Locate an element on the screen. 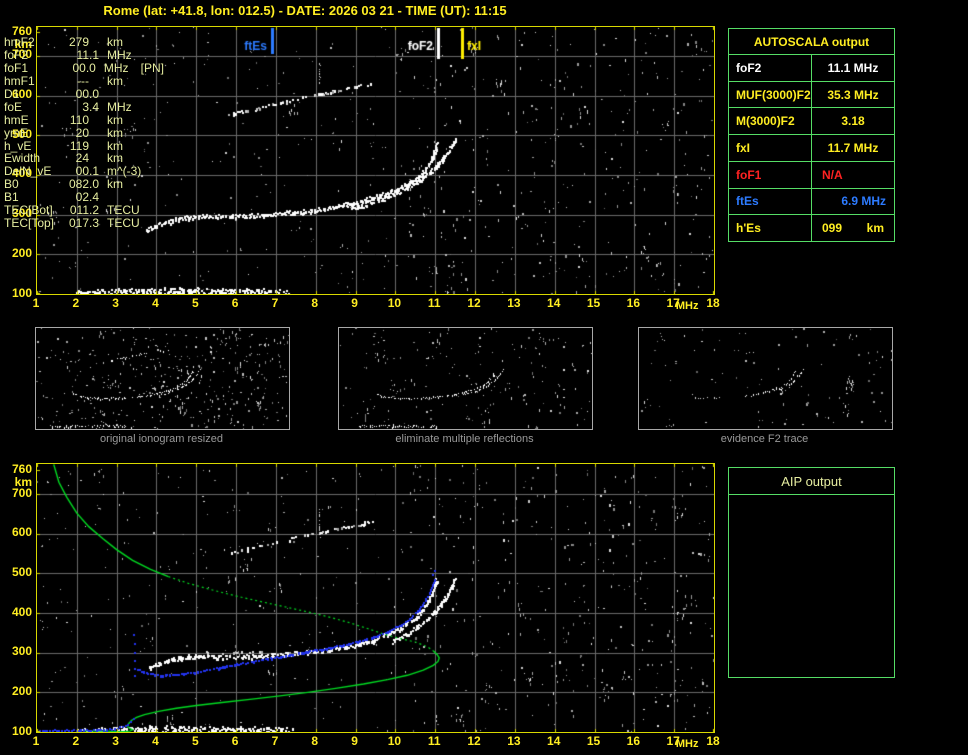 The height and width of the screenshot is (755, 968). aip-value-int: 279 is located at coordinates (78, 42).